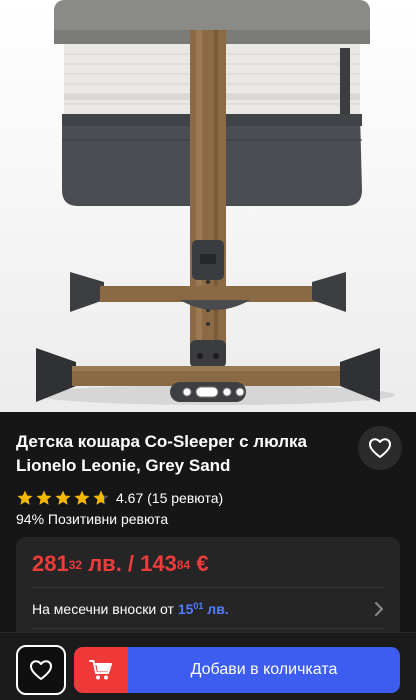 This screenshot has width=416, height=700. I want to click on cart-icon-box, so click(101, 670).